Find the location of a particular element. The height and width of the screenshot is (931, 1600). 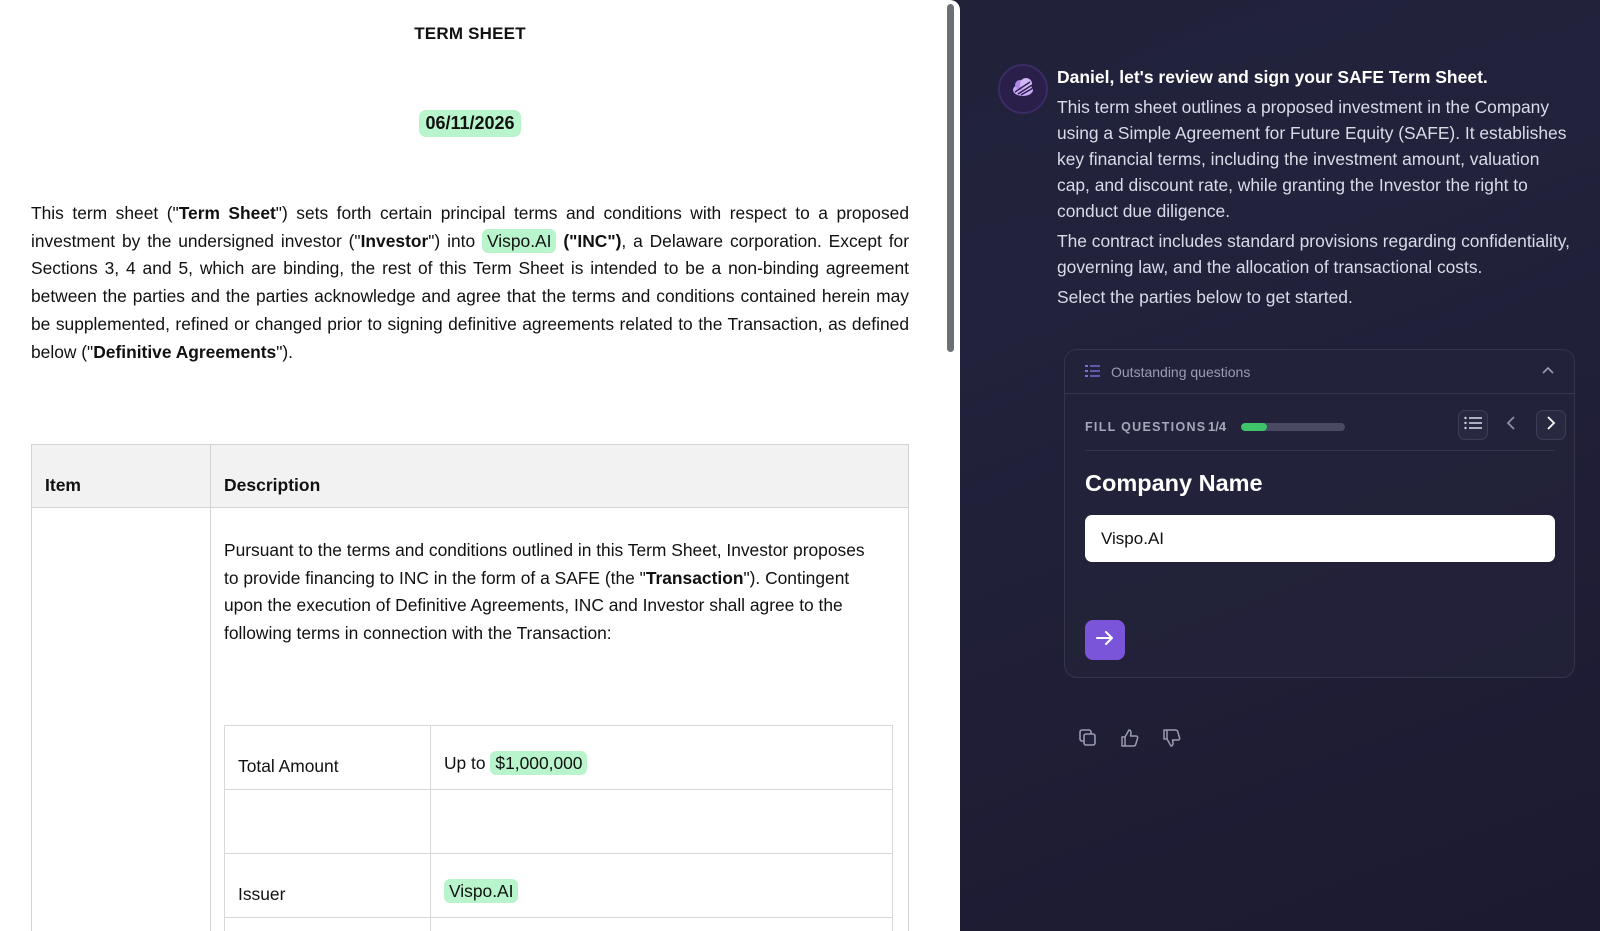

message-paragraph: Select the parties below to get started. is located at coordinates (1205, 297).